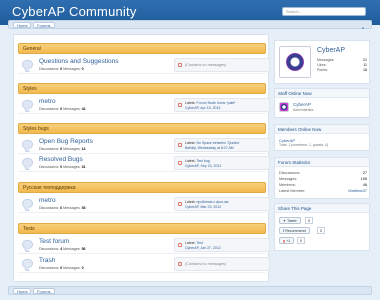  I want to click on latest-thread-link: проблема с фон-ом, so click(213, 202).